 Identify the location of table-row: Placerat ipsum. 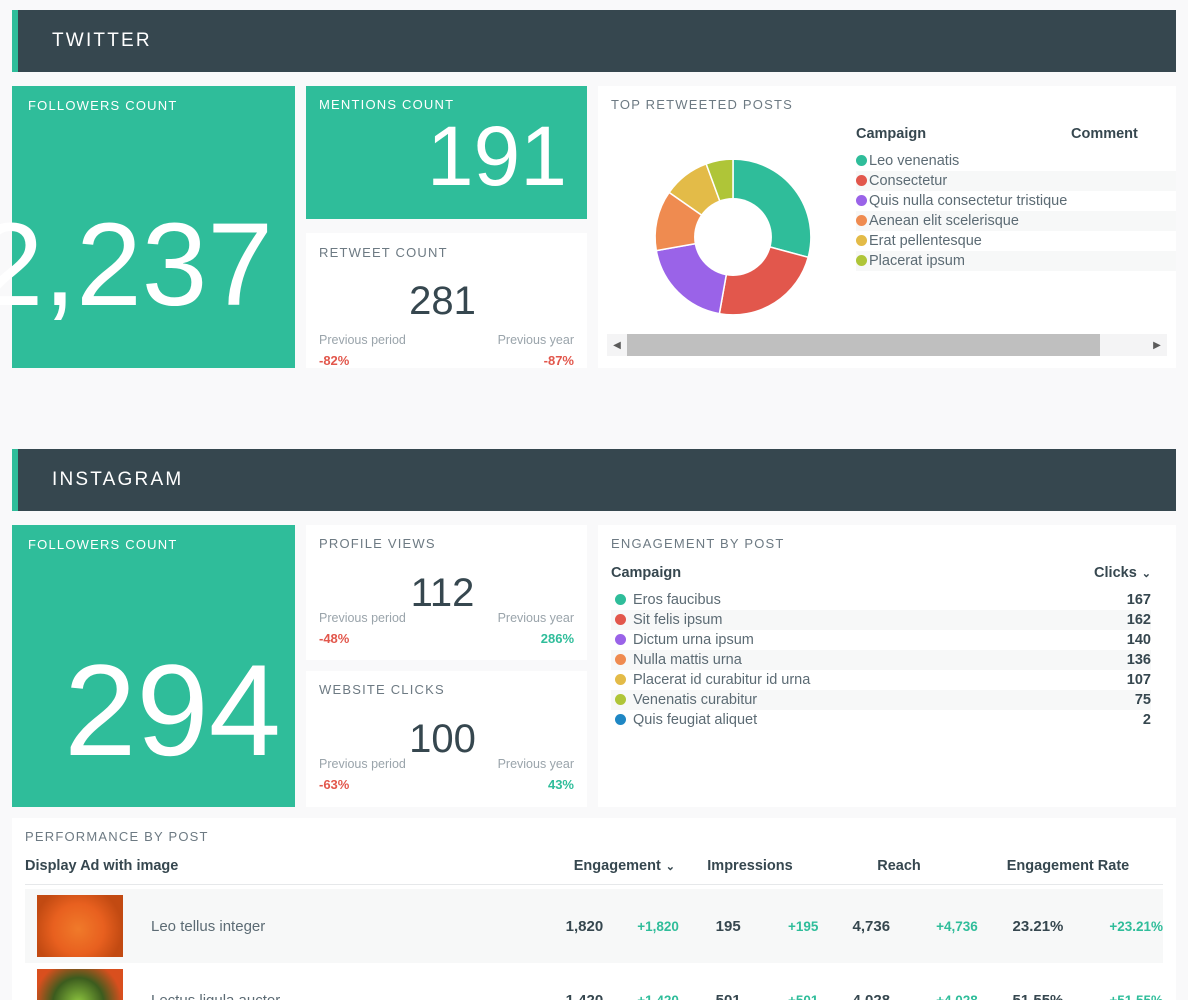
(1016, 261).